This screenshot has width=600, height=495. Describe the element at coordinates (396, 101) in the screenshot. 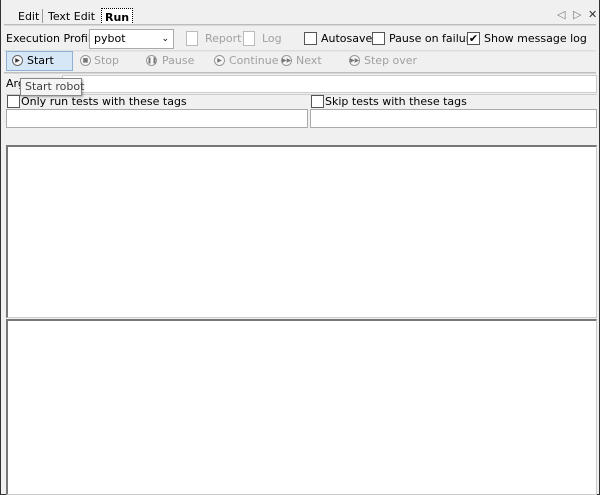

I see `exclude-tags-label: Skip tests with these tags` at that location.